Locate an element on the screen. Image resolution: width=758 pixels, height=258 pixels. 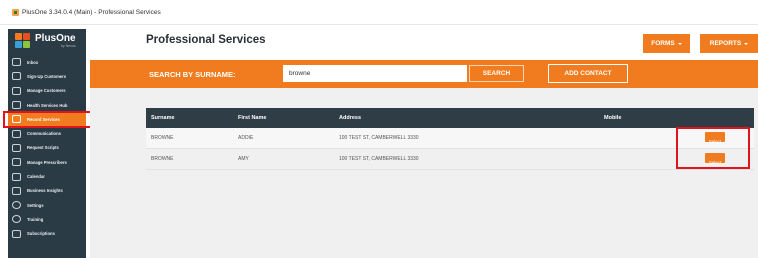
sidebar-item-request-scripts: Request Scripts is located at coordinates (47, 148).